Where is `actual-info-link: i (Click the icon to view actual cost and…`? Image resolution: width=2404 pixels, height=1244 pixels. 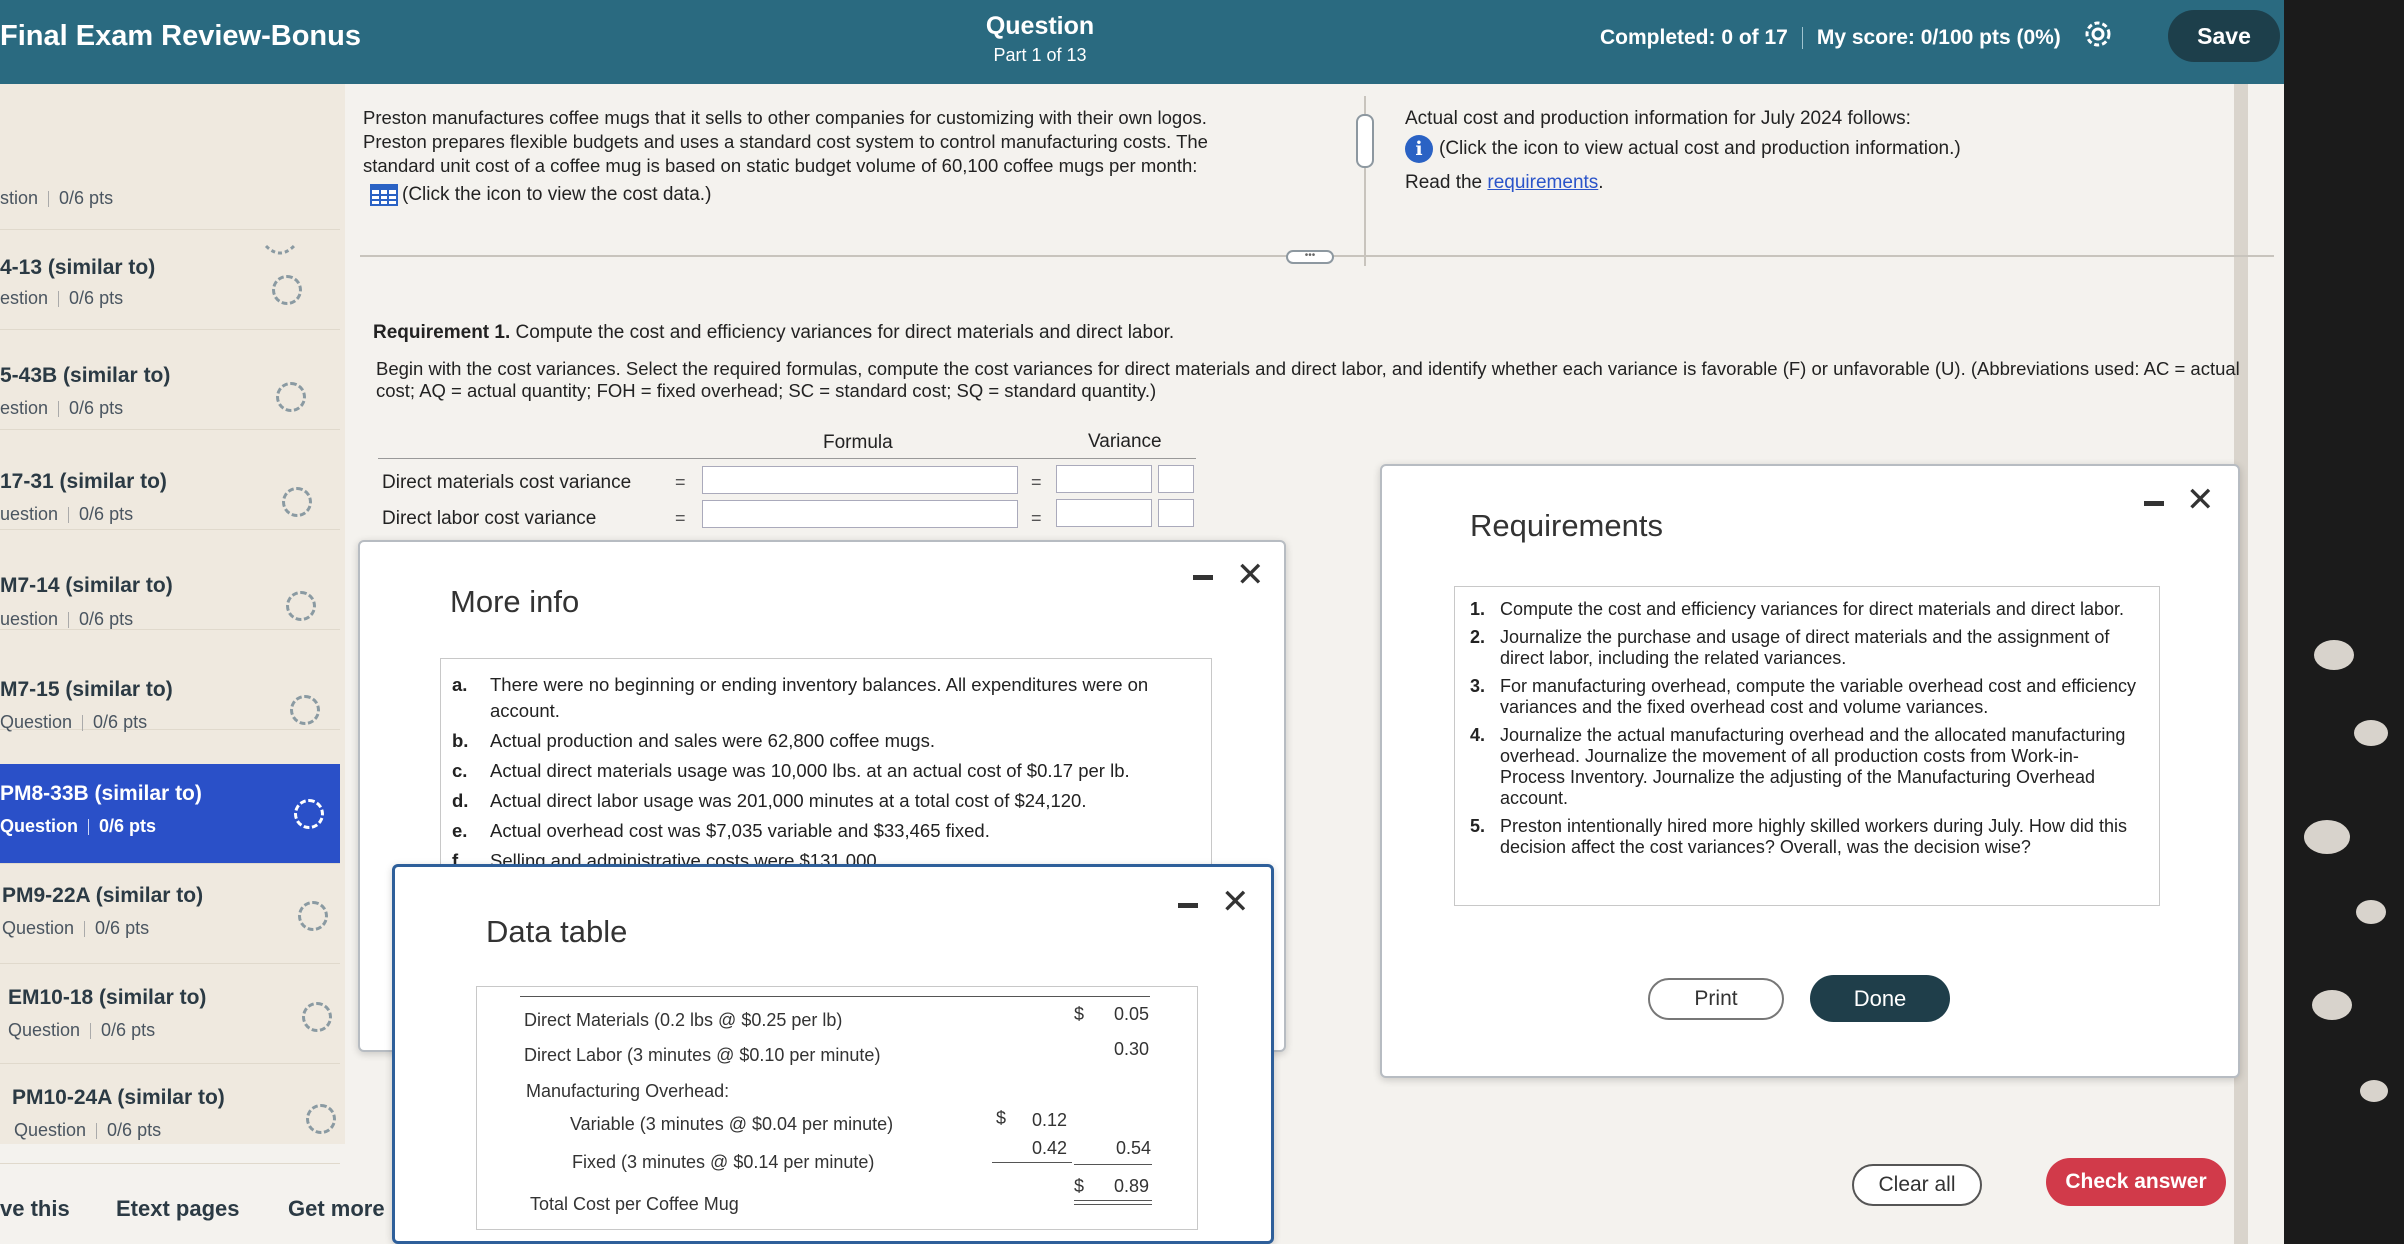 actual-info-link: i (Click the icon to view actual cost and… is located at coordinates (1683, 149).